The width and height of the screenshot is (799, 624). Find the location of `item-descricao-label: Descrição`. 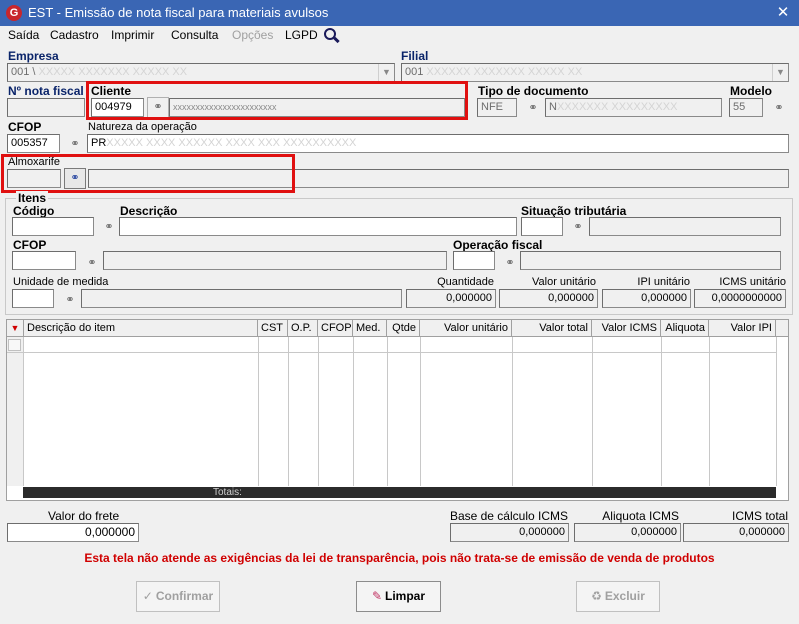

item-descricao-label: Descrição is located at coordinates (149, 211).